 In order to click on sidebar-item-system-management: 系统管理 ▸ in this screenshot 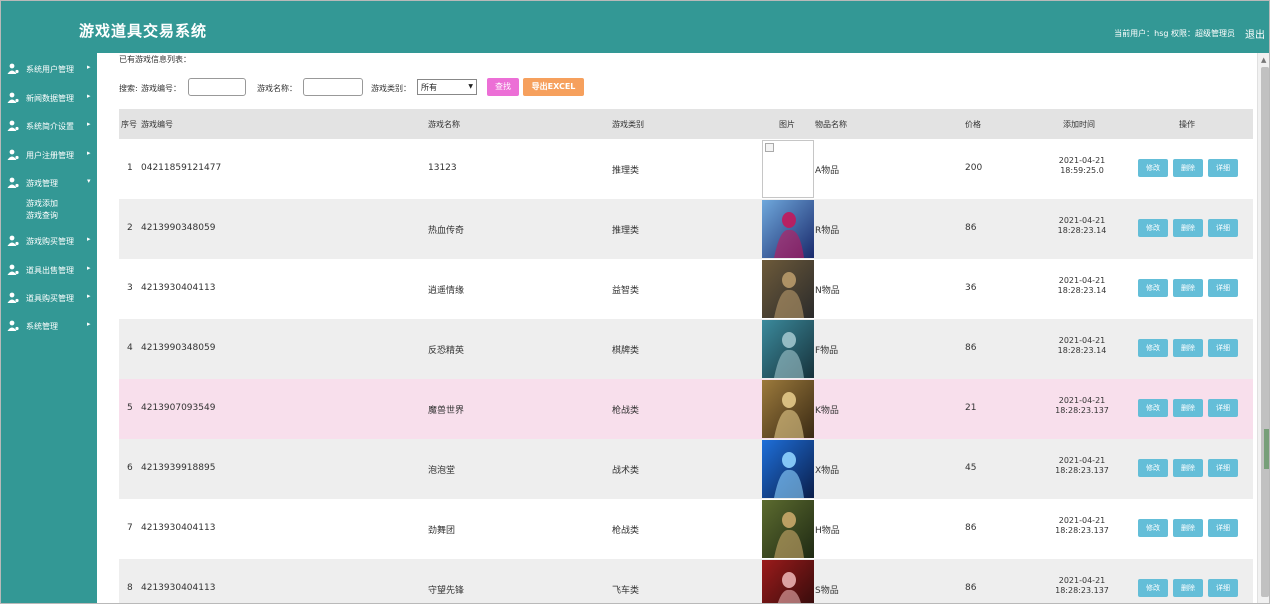, I will do `click(49, 325)`.